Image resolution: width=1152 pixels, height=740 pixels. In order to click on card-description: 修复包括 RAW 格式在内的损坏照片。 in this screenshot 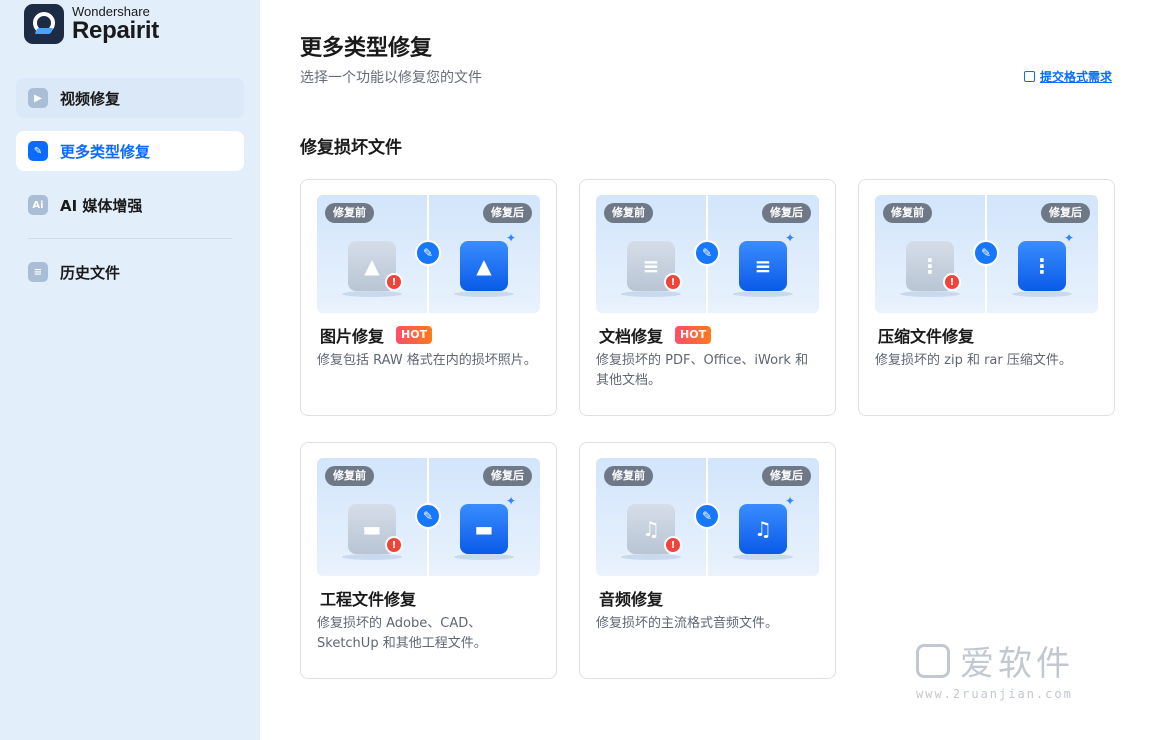, I will do `click(427, 360)`.